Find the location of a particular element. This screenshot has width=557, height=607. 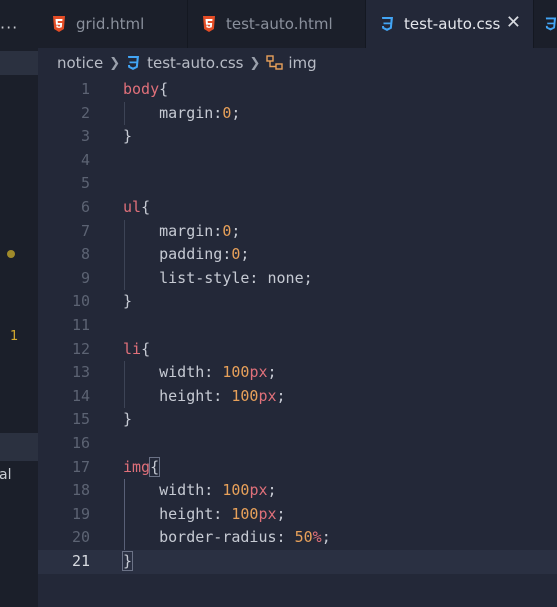

code-line: 1 body{ is located at coordinates (297, 90).